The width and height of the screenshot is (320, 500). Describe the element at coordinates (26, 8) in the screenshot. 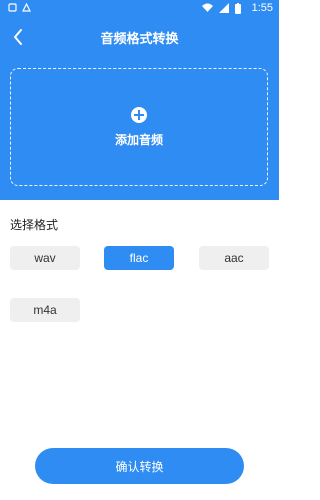

I see `app-icon` at that location.